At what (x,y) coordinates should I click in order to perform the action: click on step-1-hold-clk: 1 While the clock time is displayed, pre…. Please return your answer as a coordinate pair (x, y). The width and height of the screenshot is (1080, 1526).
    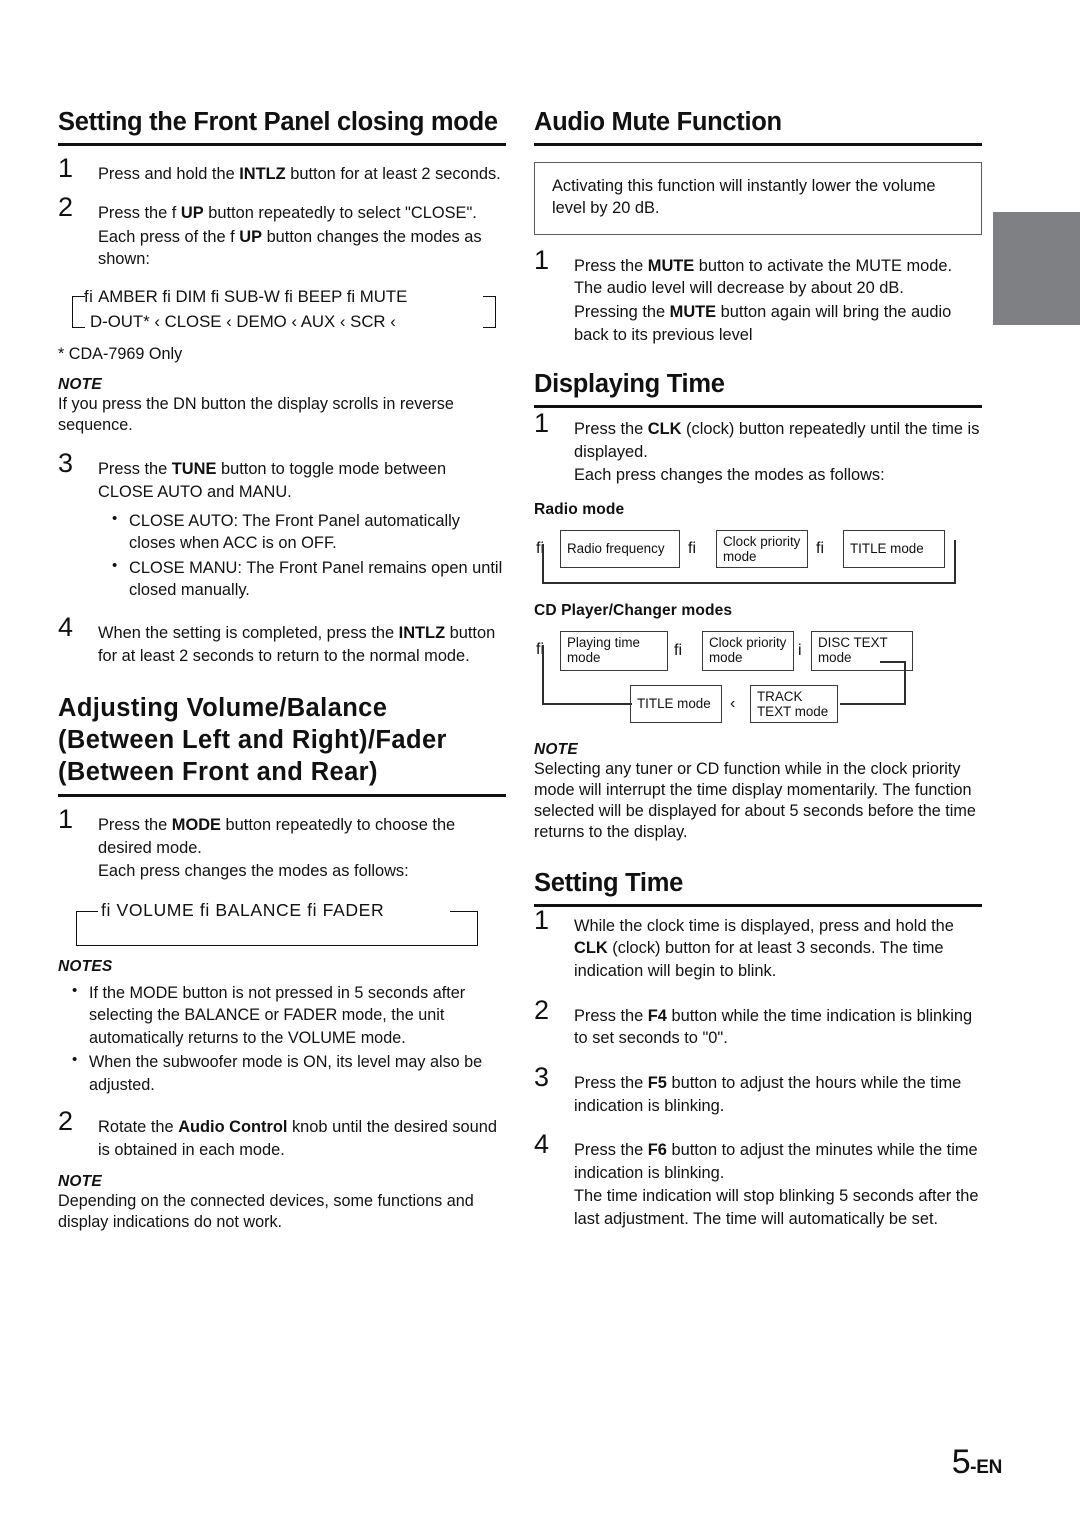
    Looking at the image, I should click on (758, 944).